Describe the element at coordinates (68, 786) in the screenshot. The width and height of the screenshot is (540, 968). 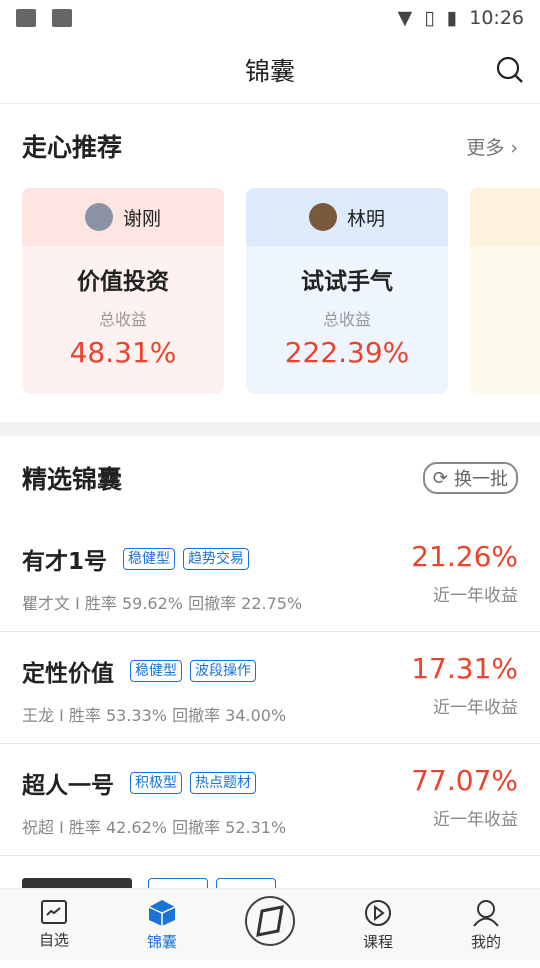
I see `portfolio-name: 超人一号` at that location.